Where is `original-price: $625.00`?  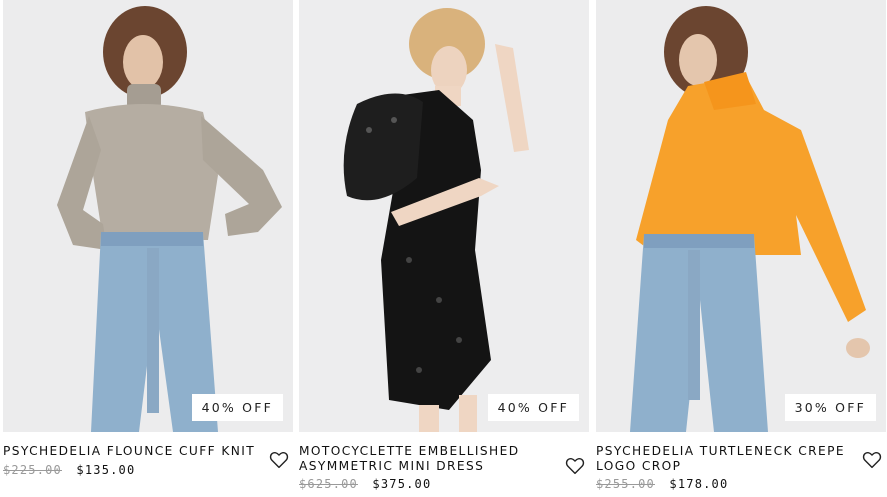 original-price: $625.00 is located at coordinates (328, 484).